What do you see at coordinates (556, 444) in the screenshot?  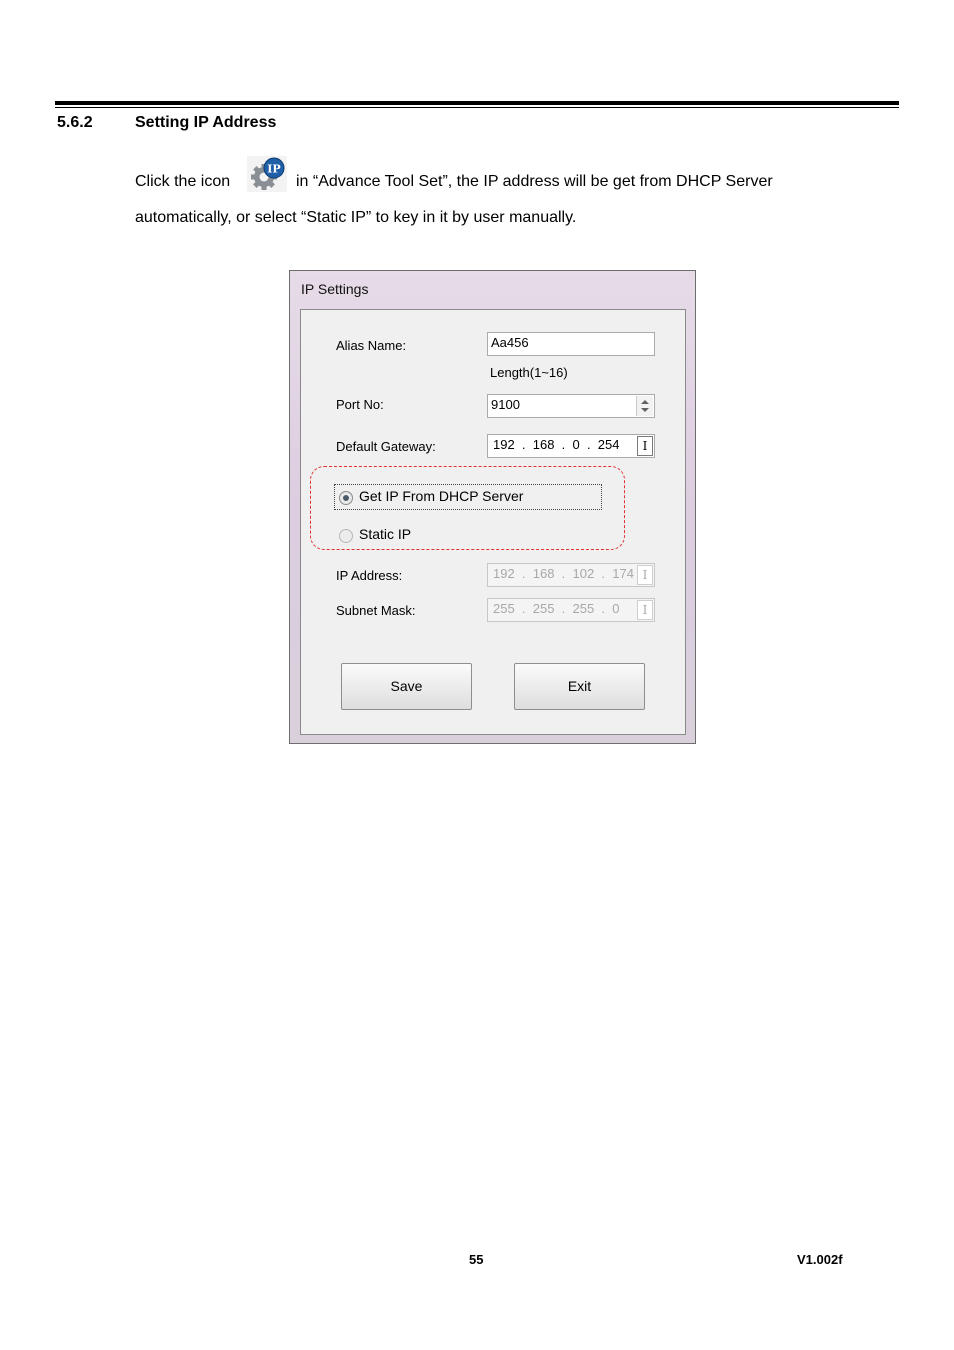 I see `default-gateway-value: 192 . 168 . 0 . 254` at bounding box center [556, 444].